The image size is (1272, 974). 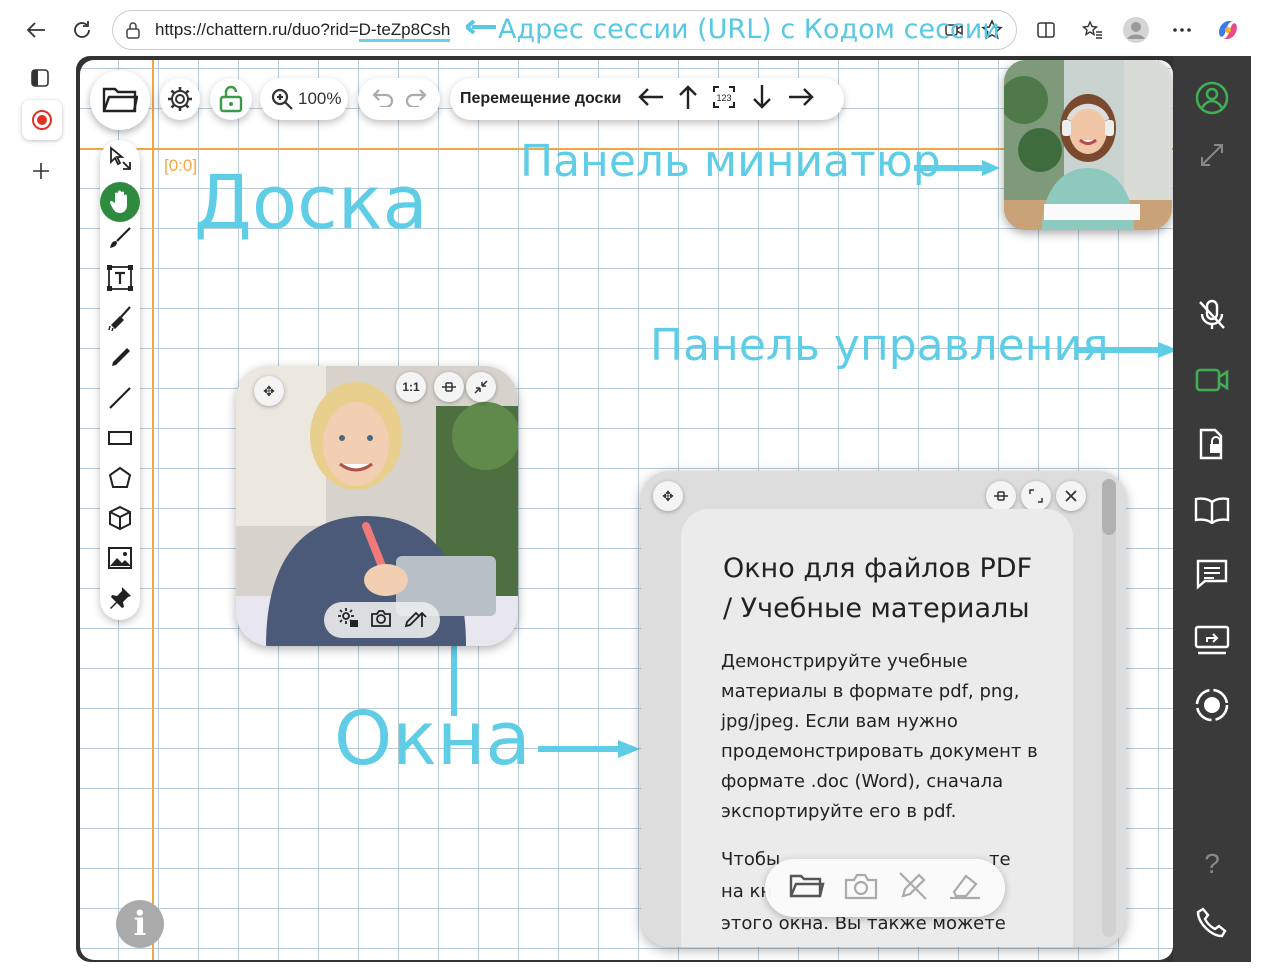 I want to click on pdf-window-toolbar, so click(x=885, y=888).